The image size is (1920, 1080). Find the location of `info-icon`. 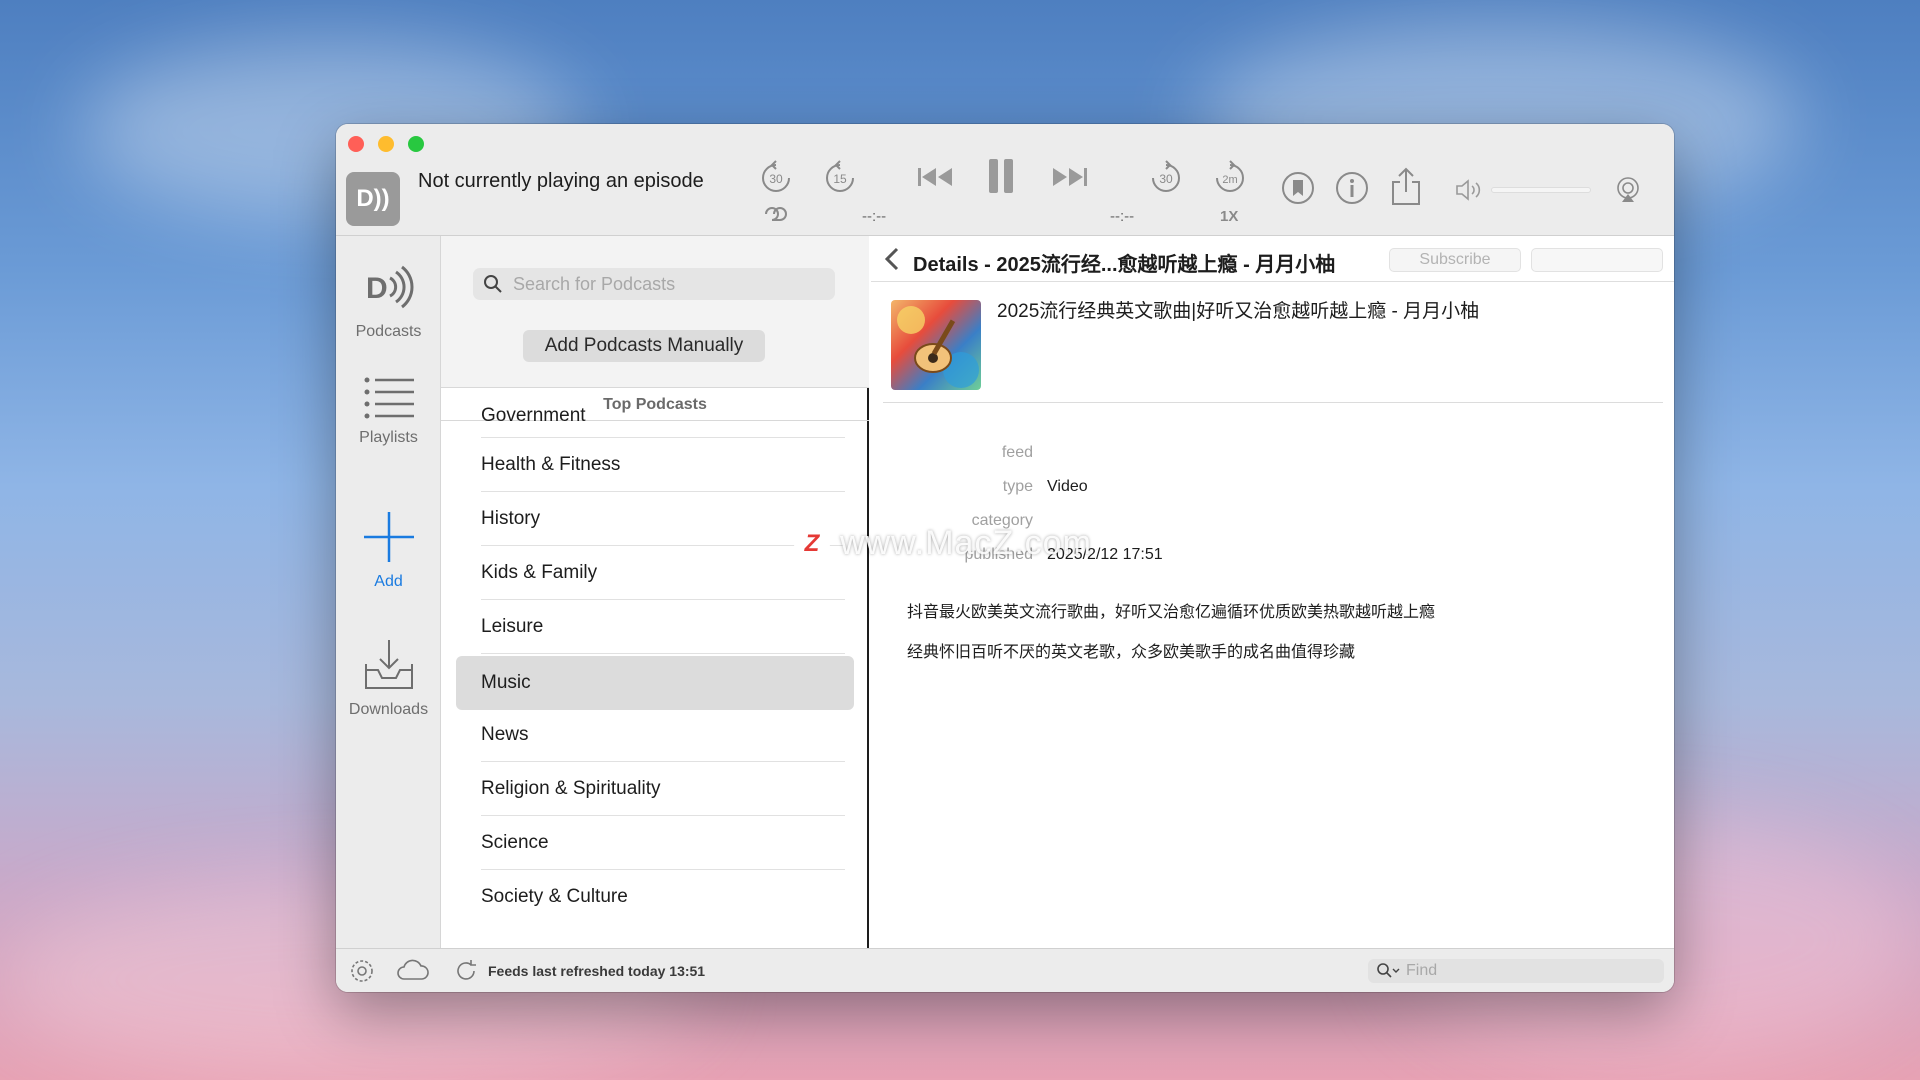

info-icon is located at coordinates (1352, 188).